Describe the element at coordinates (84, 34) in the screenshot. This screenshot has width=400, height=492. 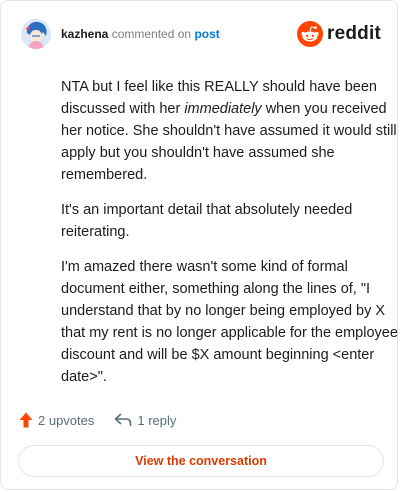
I see `username-link: kazhena` at that location.